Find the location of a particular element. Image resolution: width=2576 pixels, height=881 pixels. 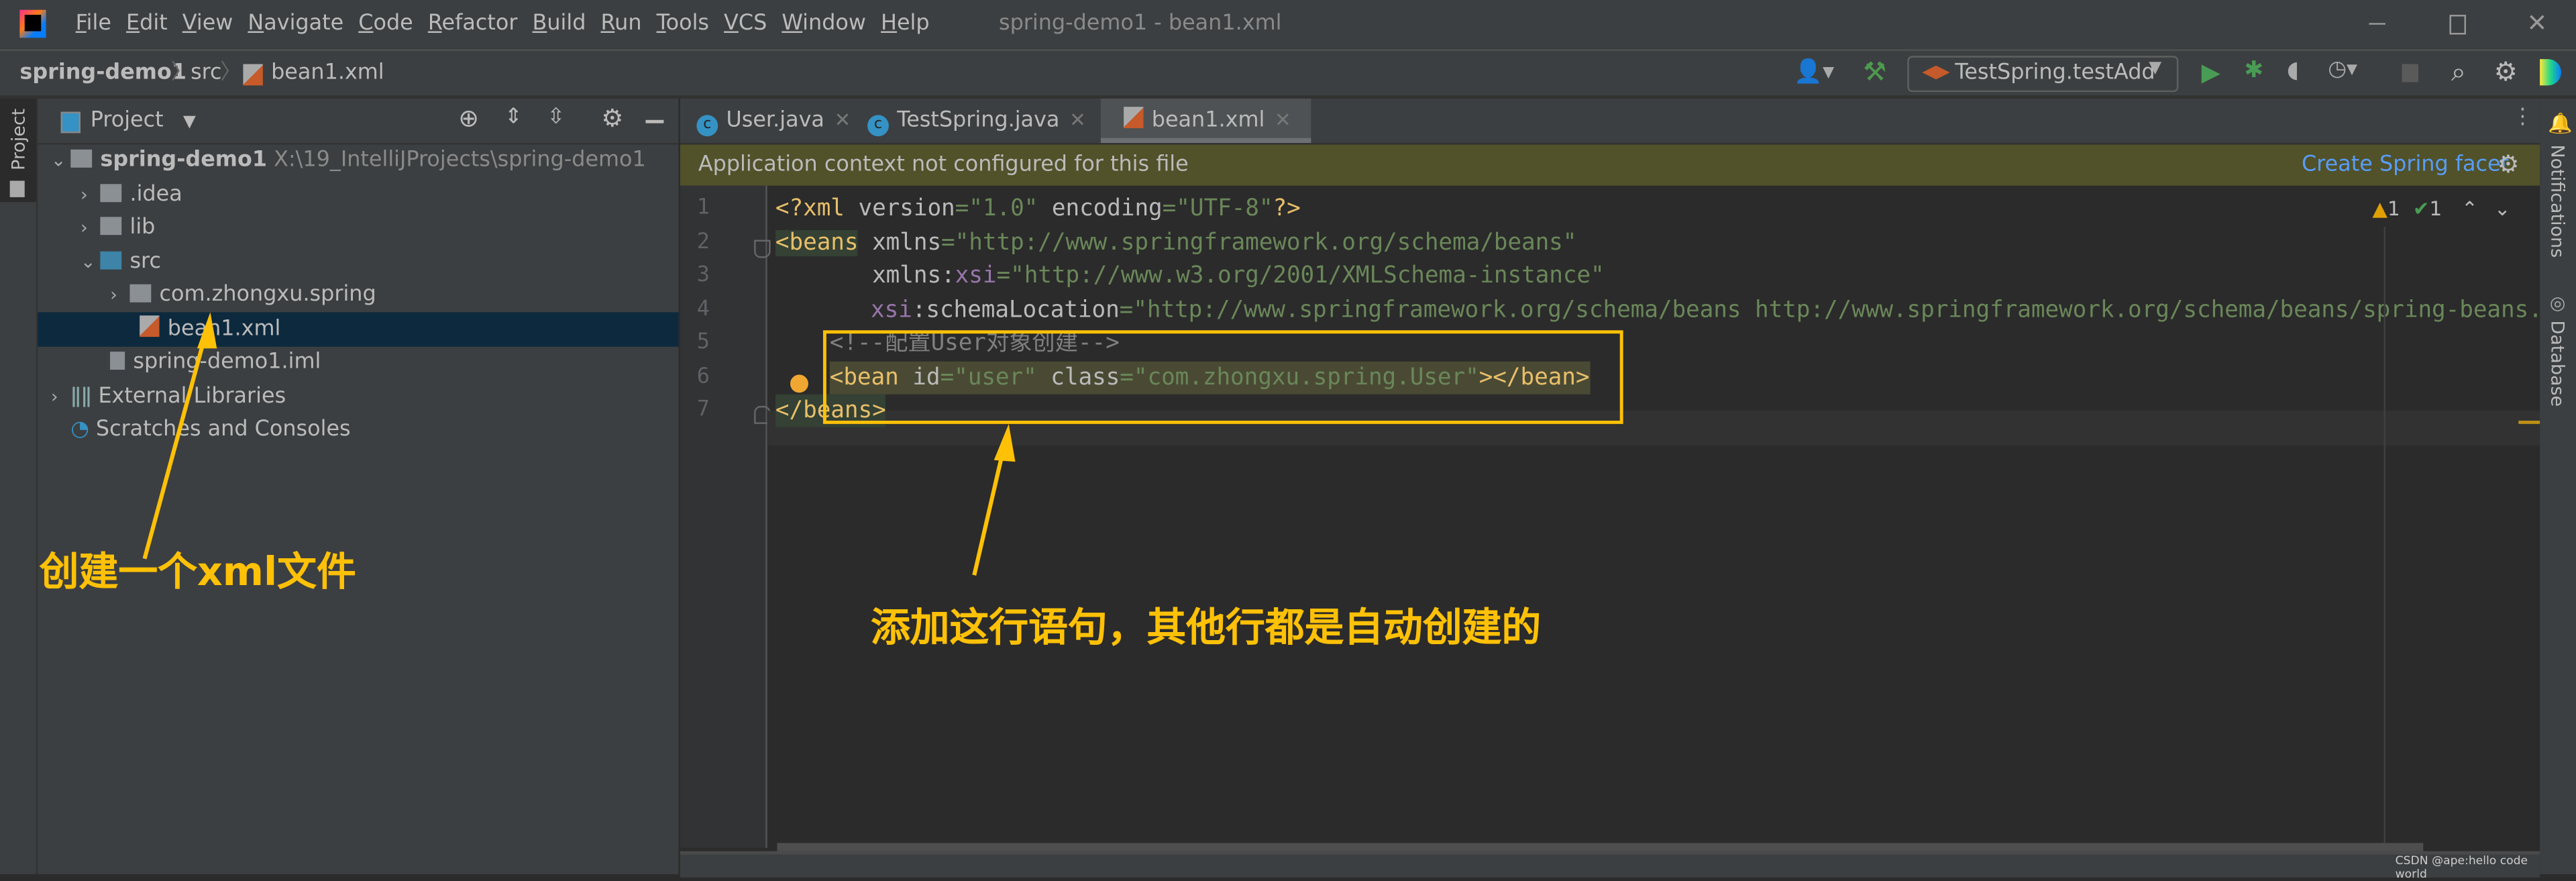

annotation-arrows is located at coordinates (579, 444).